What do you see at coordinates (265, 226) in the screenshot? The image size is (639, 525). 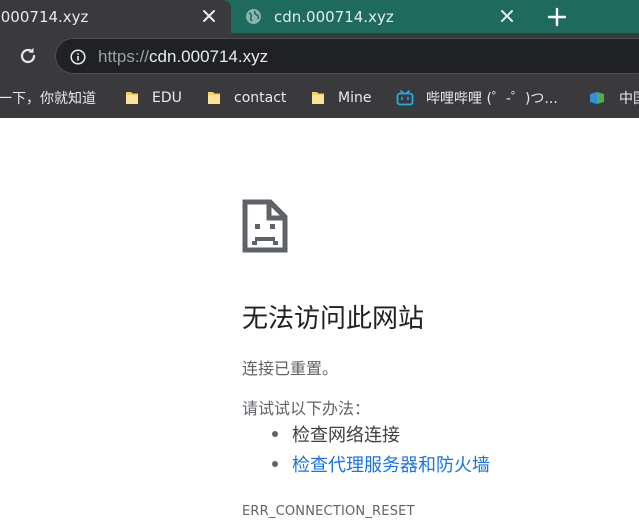 I see `sad-page-icon` at bounding box center [265, 226].